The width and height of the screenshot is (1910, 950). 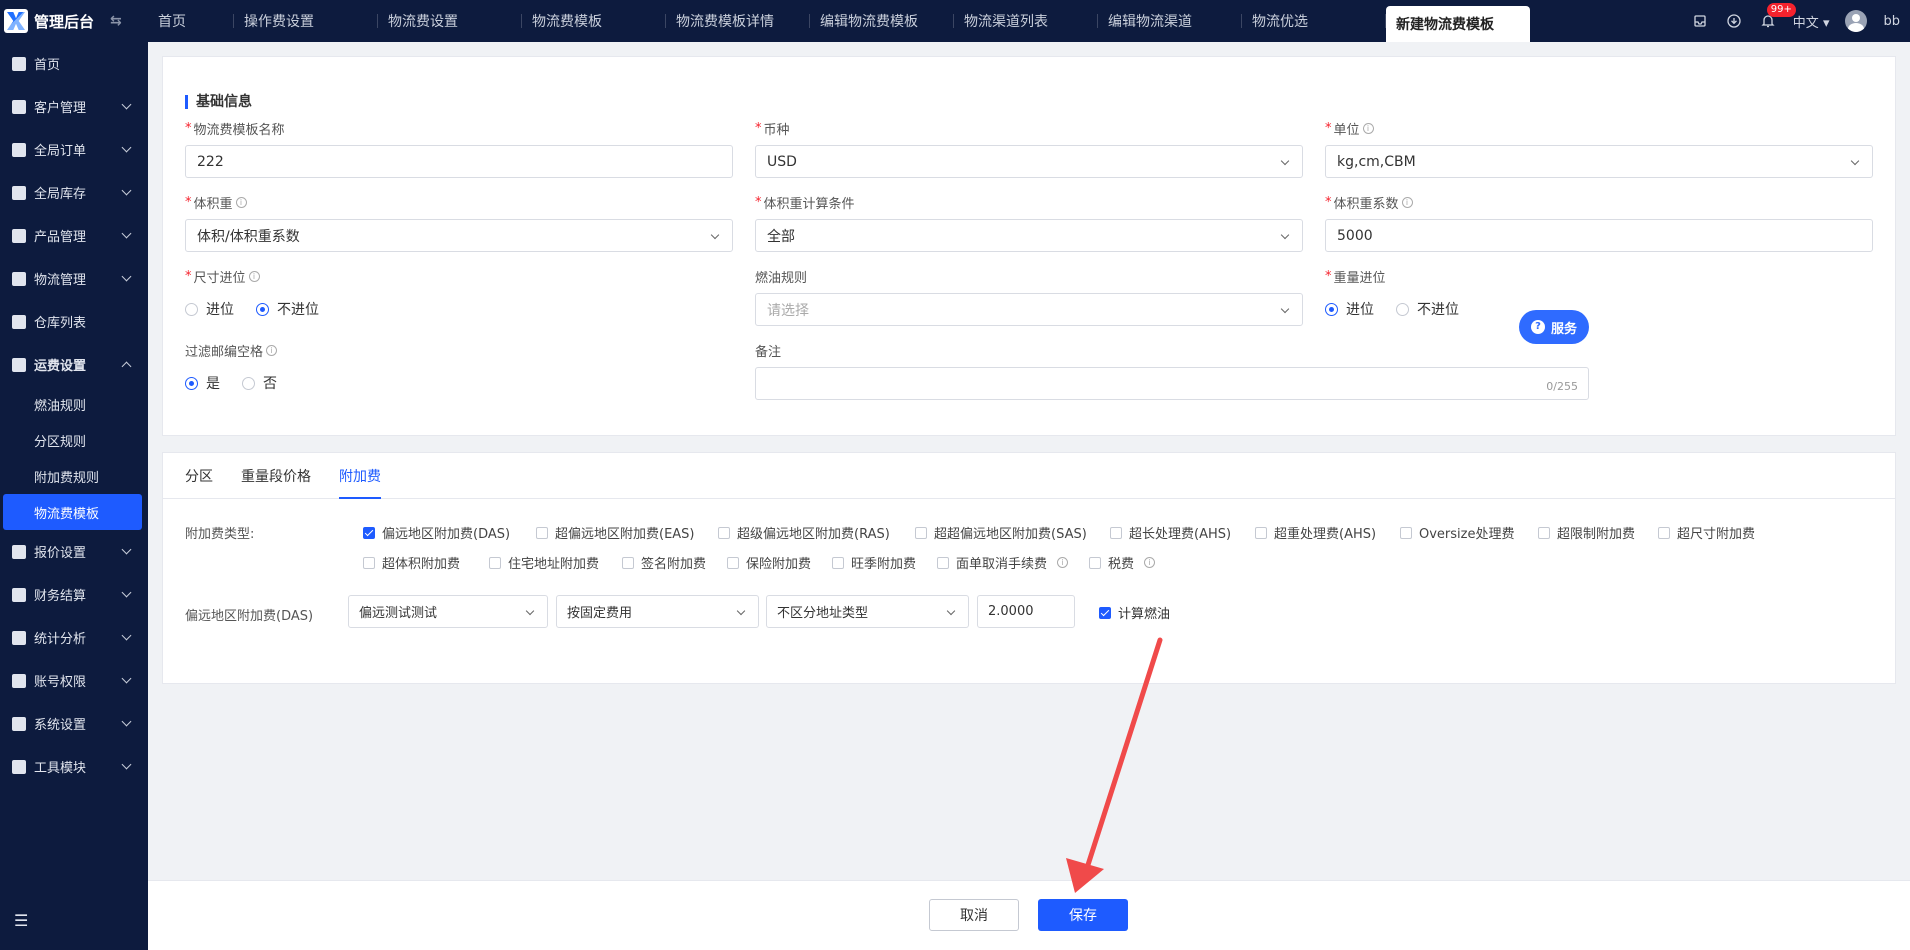 What do you see at coordinates (306, 21) in the screenshot?
I see `tab-operation-fee: 操作费设置` at bounding box center [306, 21].